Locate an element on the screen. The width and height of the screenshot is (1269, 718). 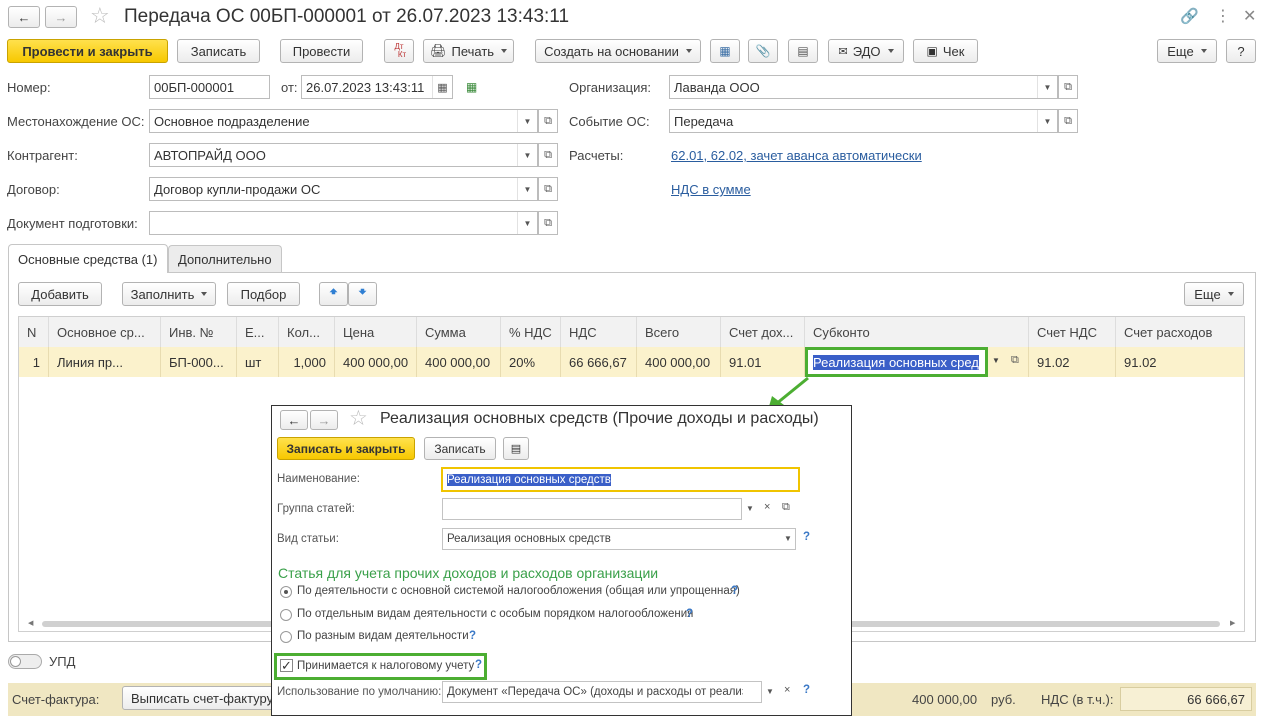
popup-back-button: ← is located at coordinates (294, 420).